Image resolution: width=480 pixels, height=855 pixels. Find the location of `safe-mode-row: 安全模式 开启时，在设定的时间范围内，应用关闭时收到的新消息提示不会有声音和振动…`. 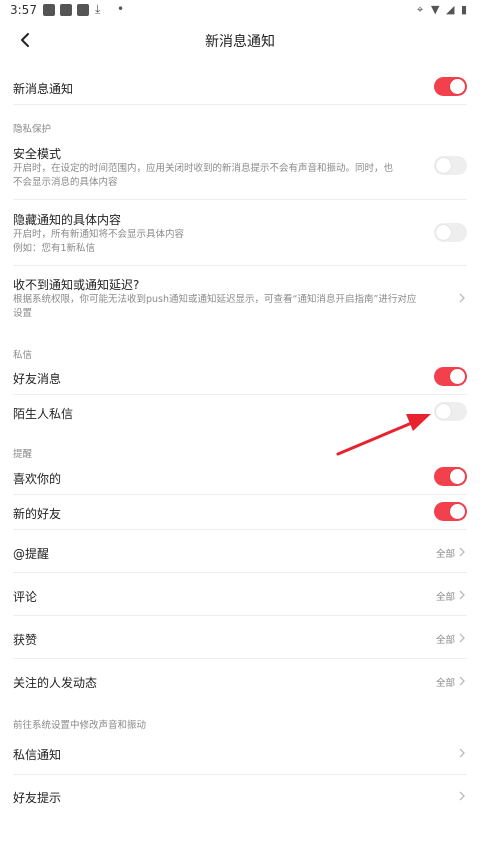

safe-mode-row: 安全模式 开启时，在设定的时间范围内，应用关闭时收到的新消息提示不会有声音和振动… is located at coordinates (240, 170).